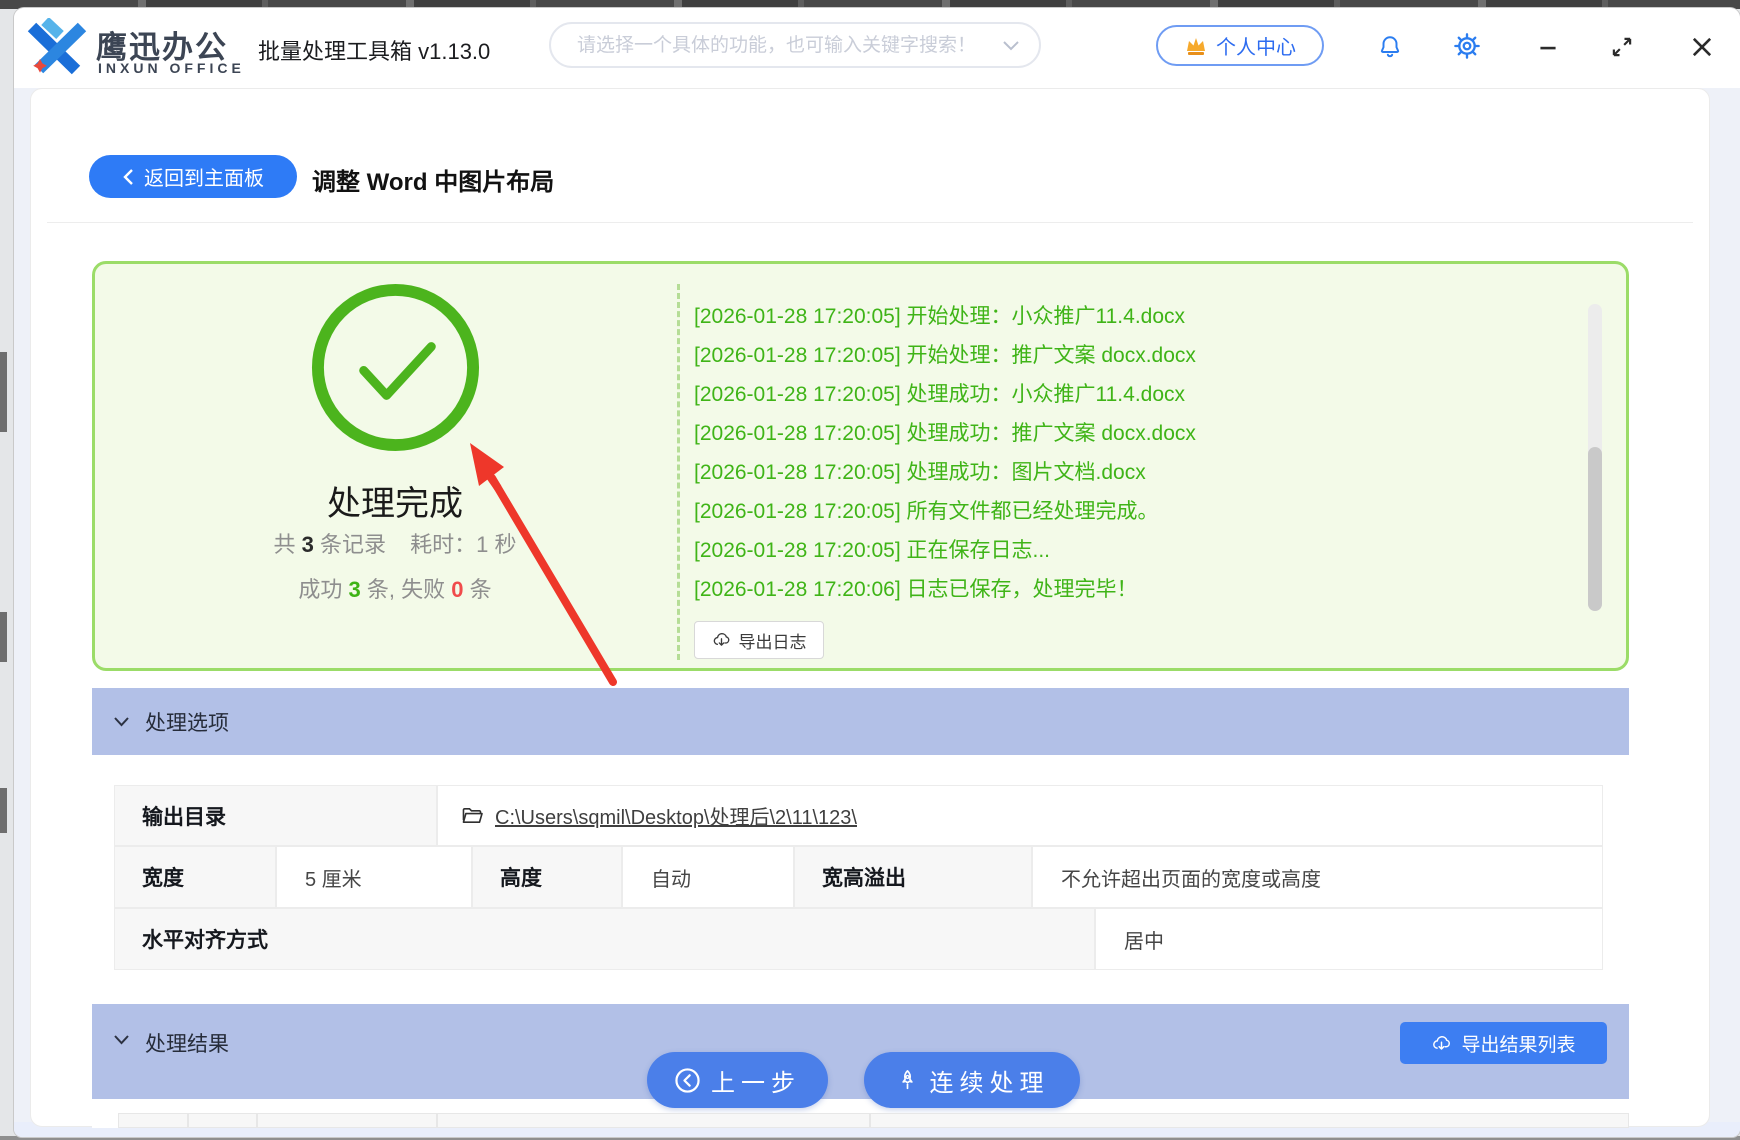  Describe the element at coordinates (676, 815) in the screenshot. I see `output-dir-link: C:\Users\sqmil\Desktop\处理后\2\11\123\` at that location.